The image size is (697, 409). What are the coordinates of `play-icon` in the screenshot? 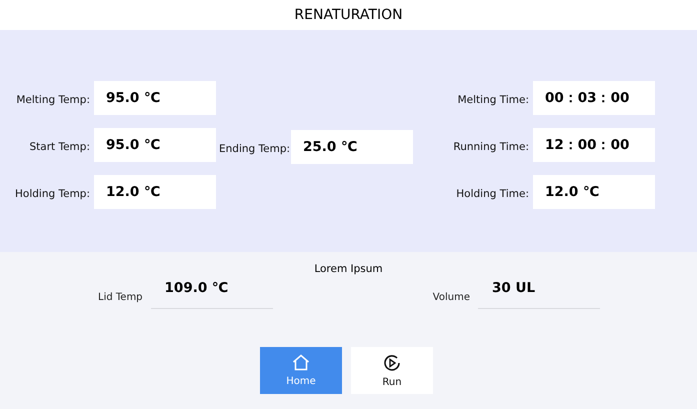 It's located at (392, 363).